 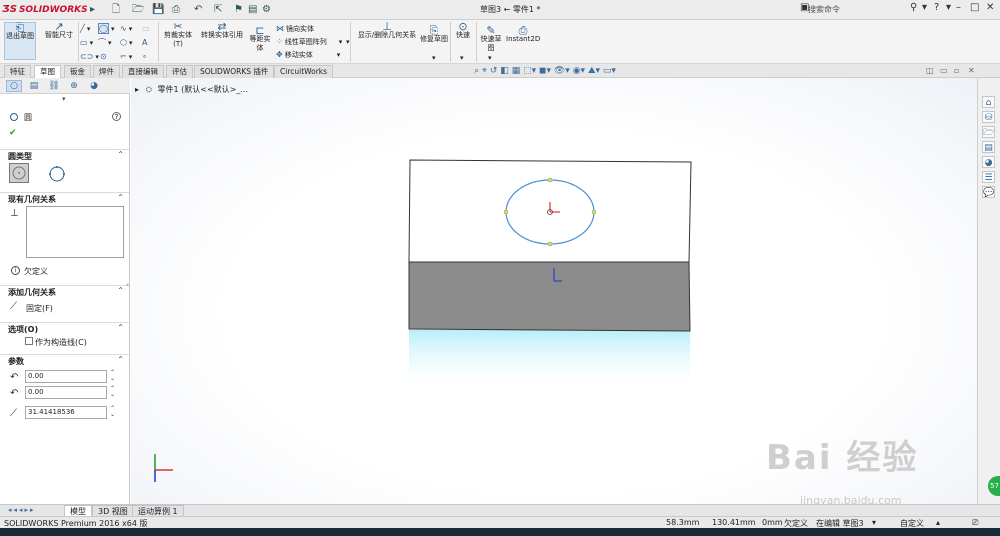 I want to click on tab-scroll-buttons: ◂◂◂▸▸, so click(x=22, y=510).